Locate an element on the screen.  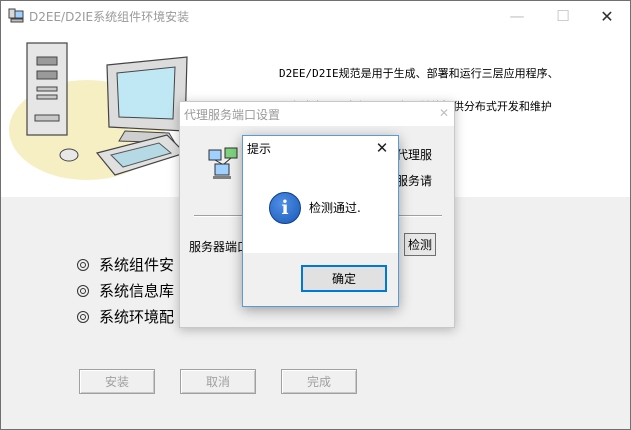
minimize-button: — is located at coordinates (517, 16).